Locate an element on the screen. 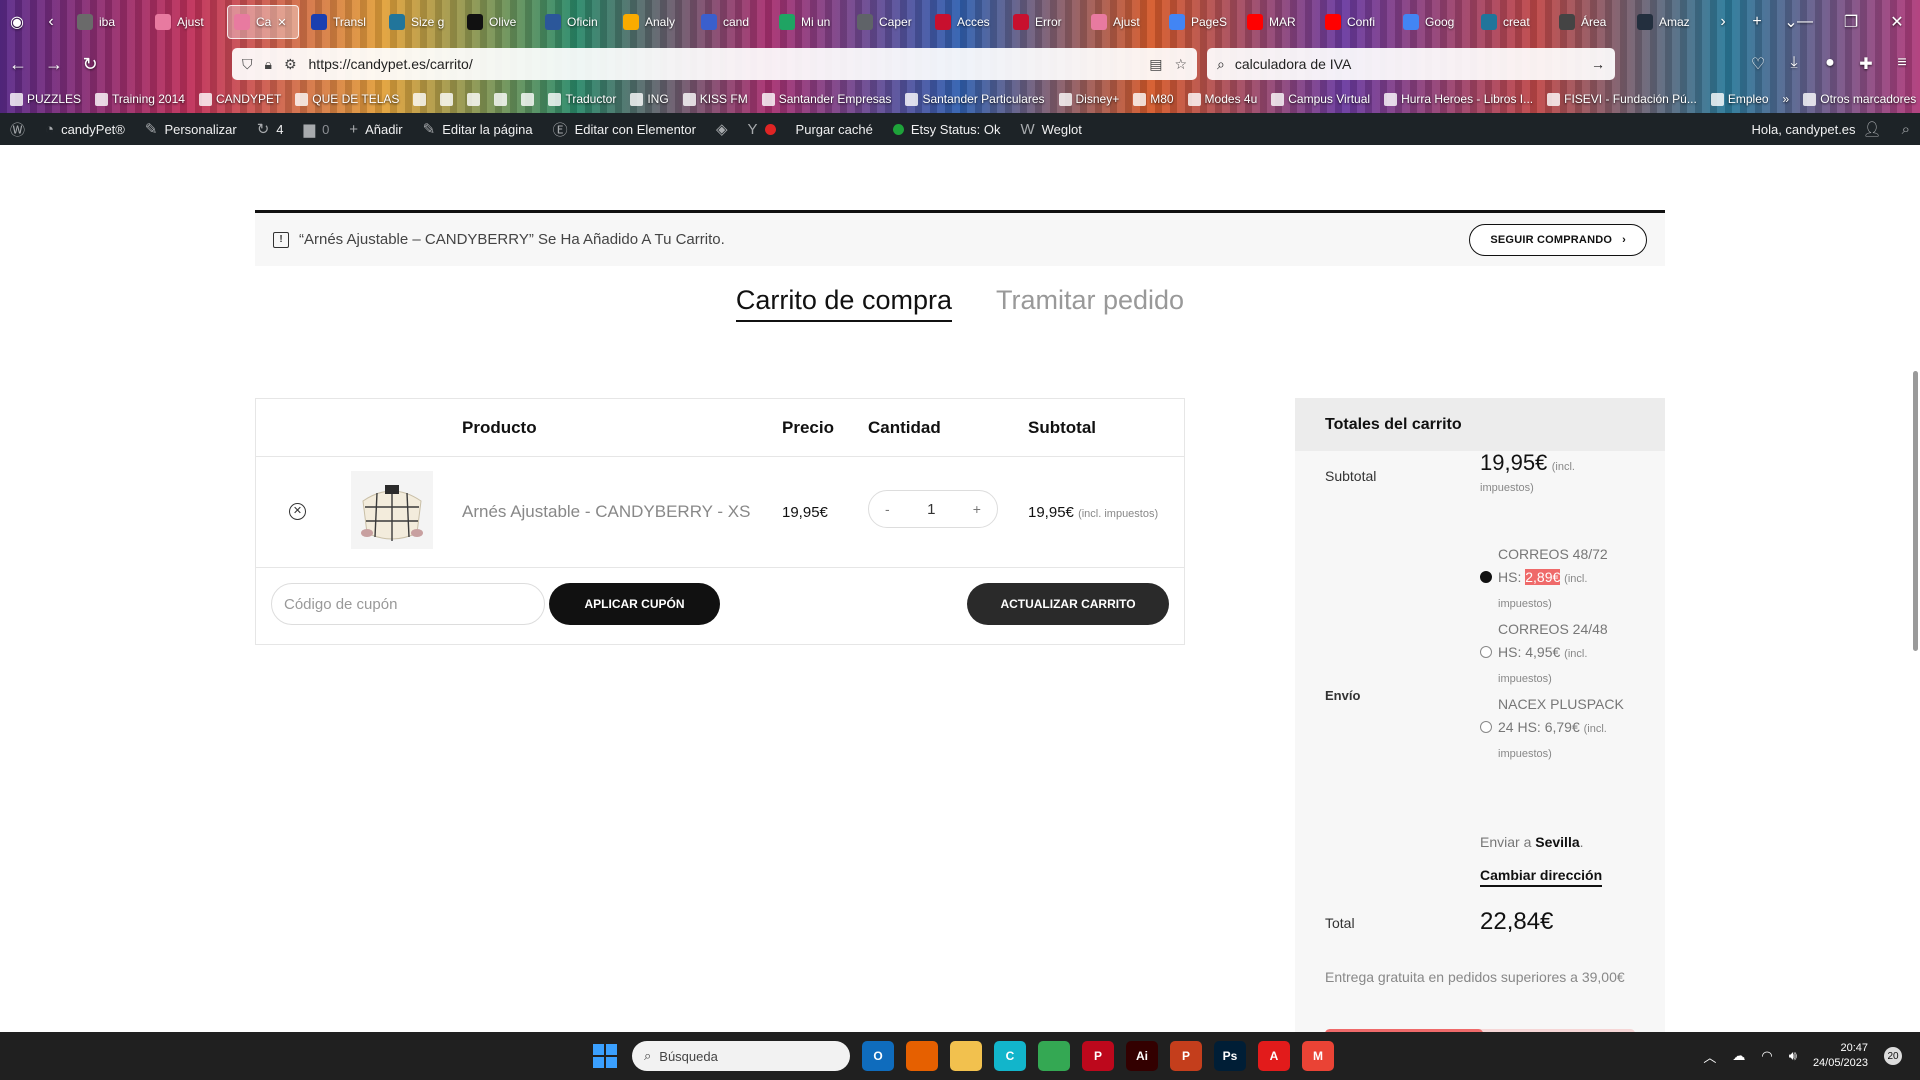 The height and width of the screenshot is (1080, 1920). back-icon: ← is located at coordinates (18, 64).